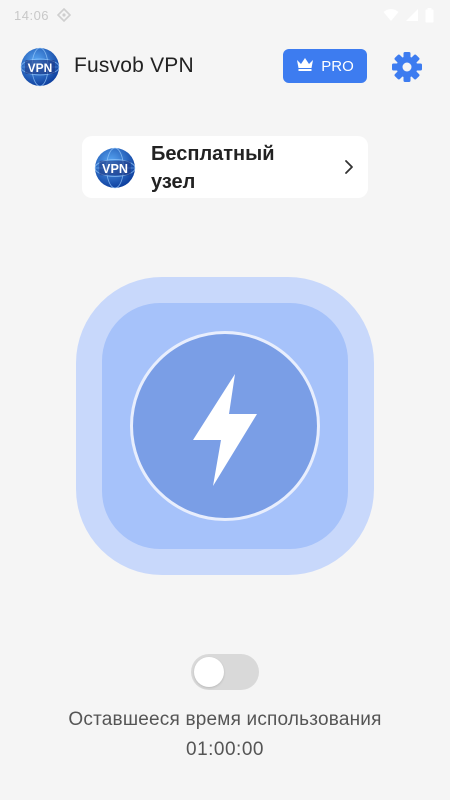  I want to click on logo-text: VPN, so click(40, 68).